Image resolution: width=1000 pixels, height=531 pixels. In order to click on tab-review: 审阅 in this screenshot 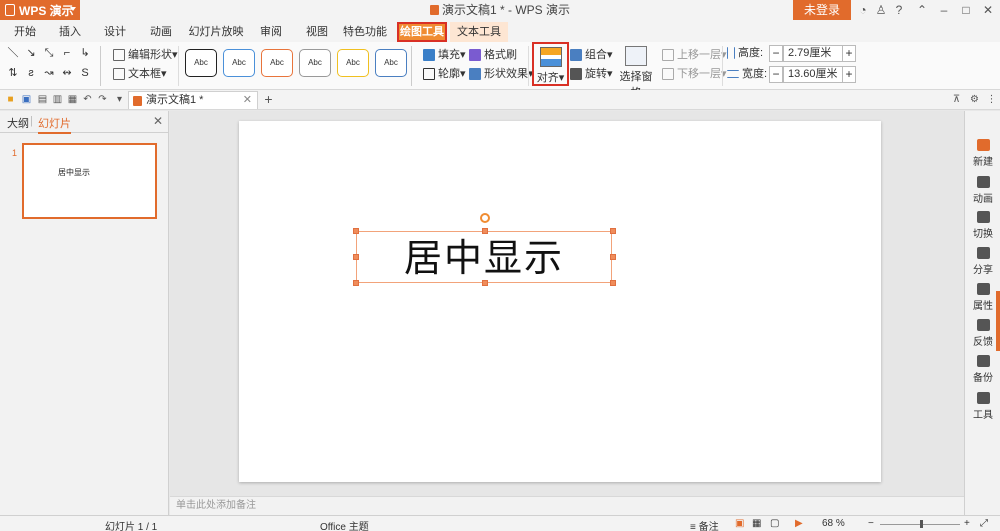, I will do `click(271, 32)`.